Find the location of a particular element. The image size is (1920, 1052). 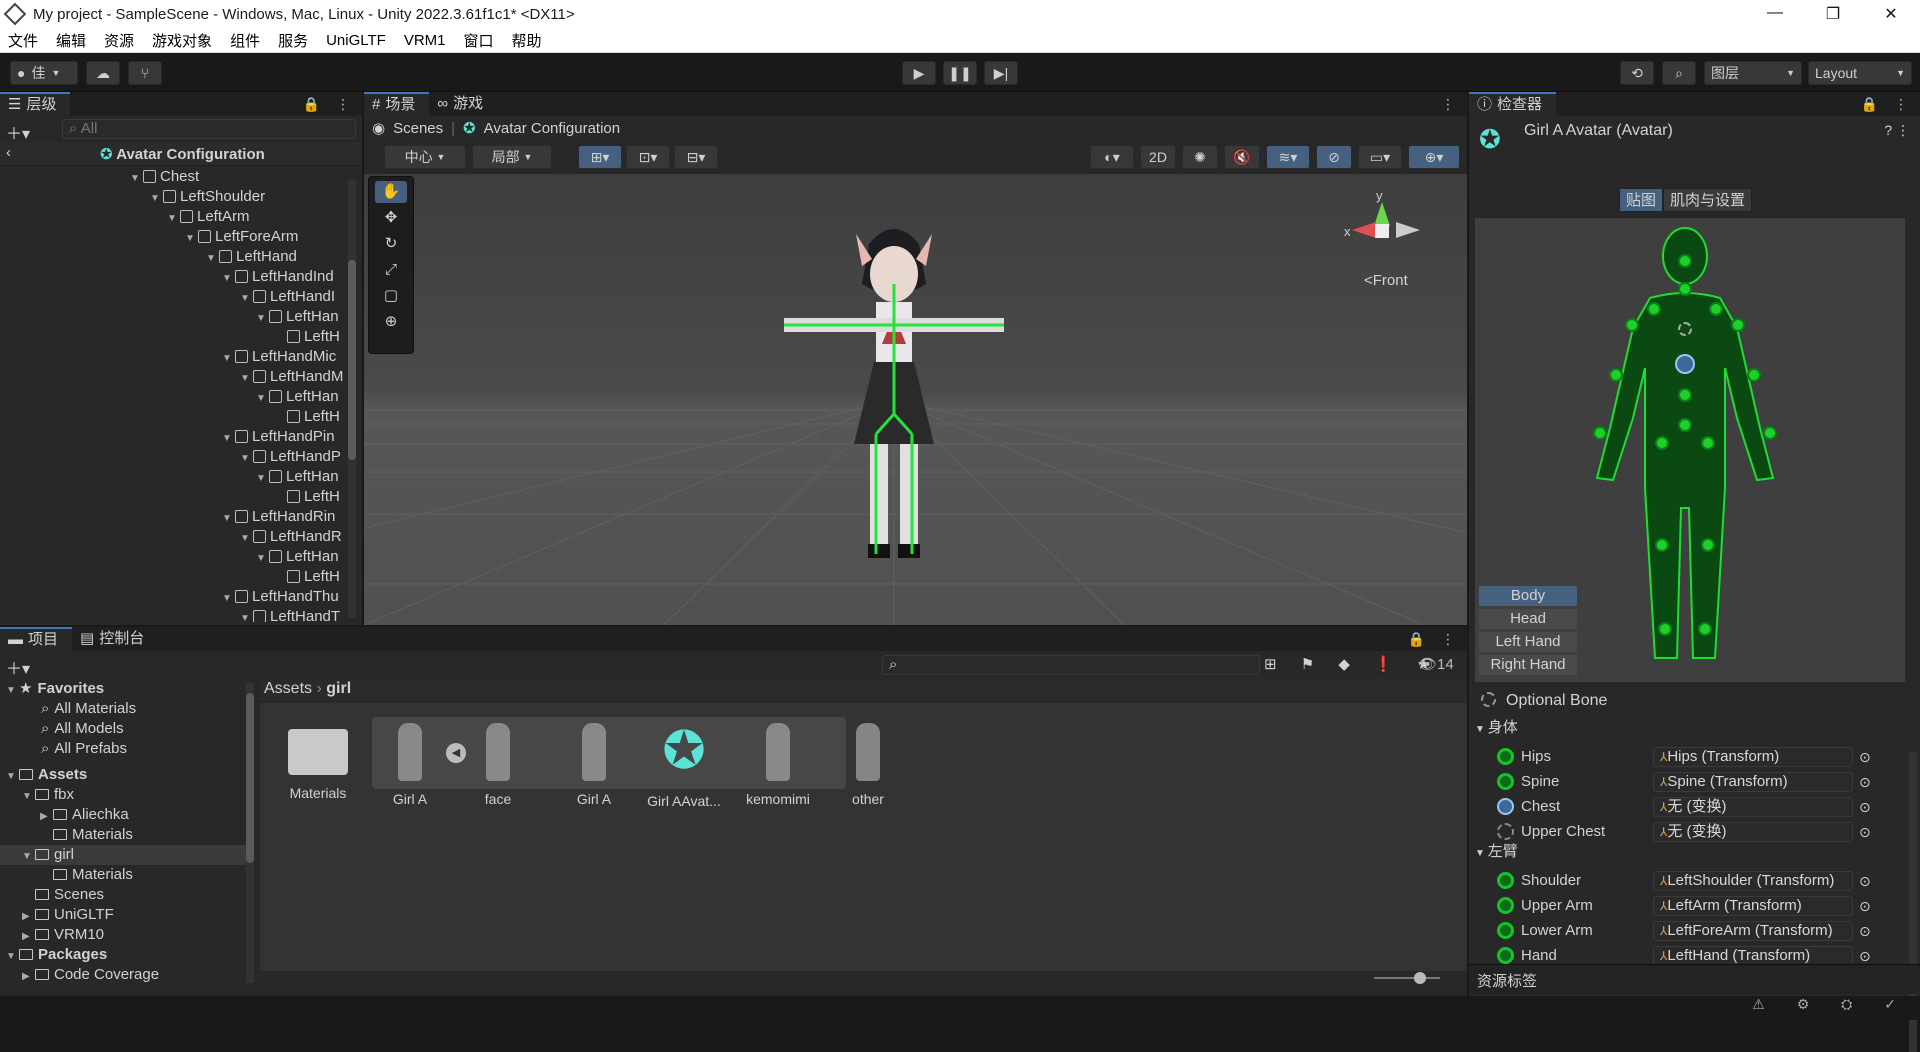

hierarchy-node: ▼ LeftHandT is located at coordinates (290, 614).